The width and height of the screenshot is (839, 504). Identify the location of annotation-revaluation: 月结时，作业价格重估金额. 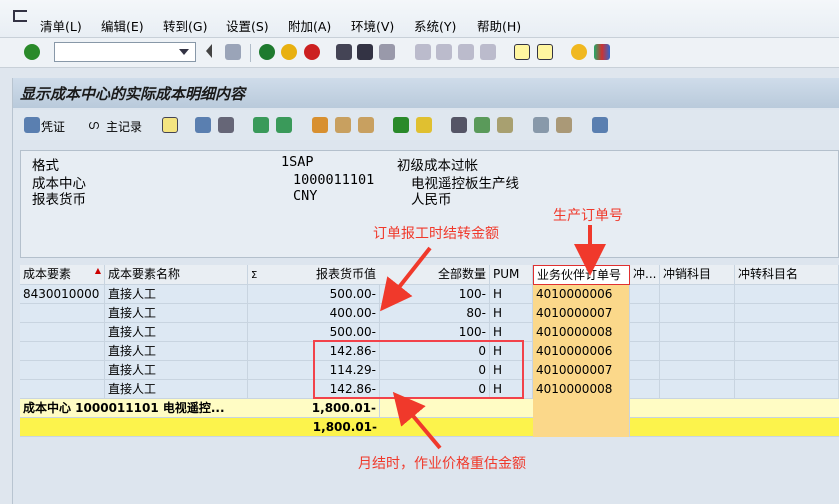
(442, 464).